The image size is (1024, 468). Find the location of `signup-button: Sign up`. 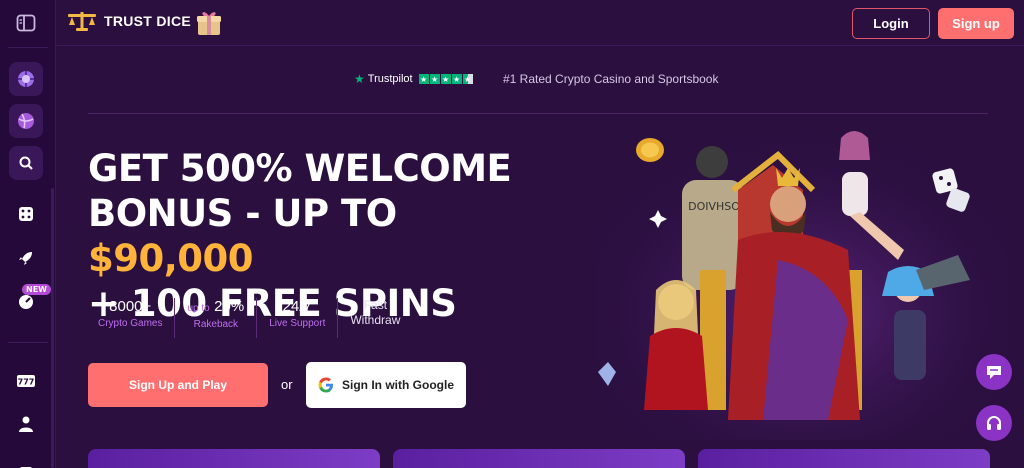

signup-button: Sign up is located at coordinates (976, 23).